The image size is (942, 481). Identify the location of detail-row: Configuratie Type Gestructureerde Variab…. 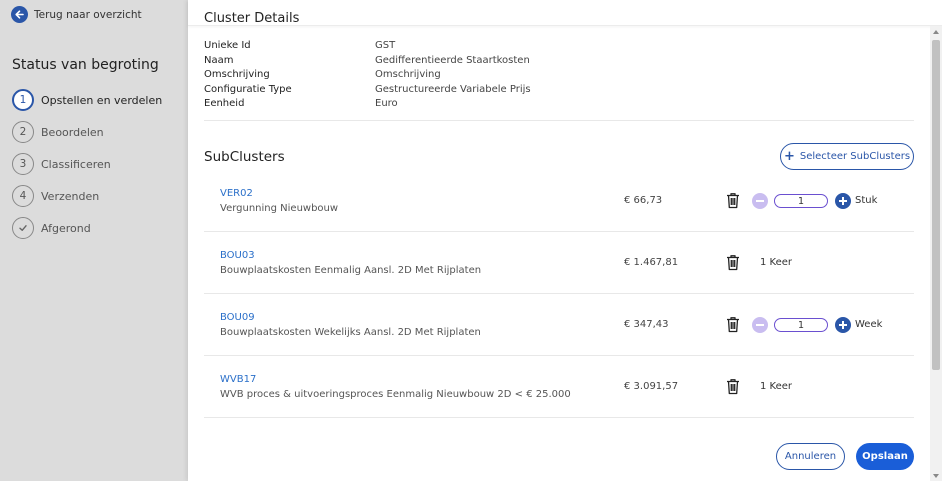
(367, 91).